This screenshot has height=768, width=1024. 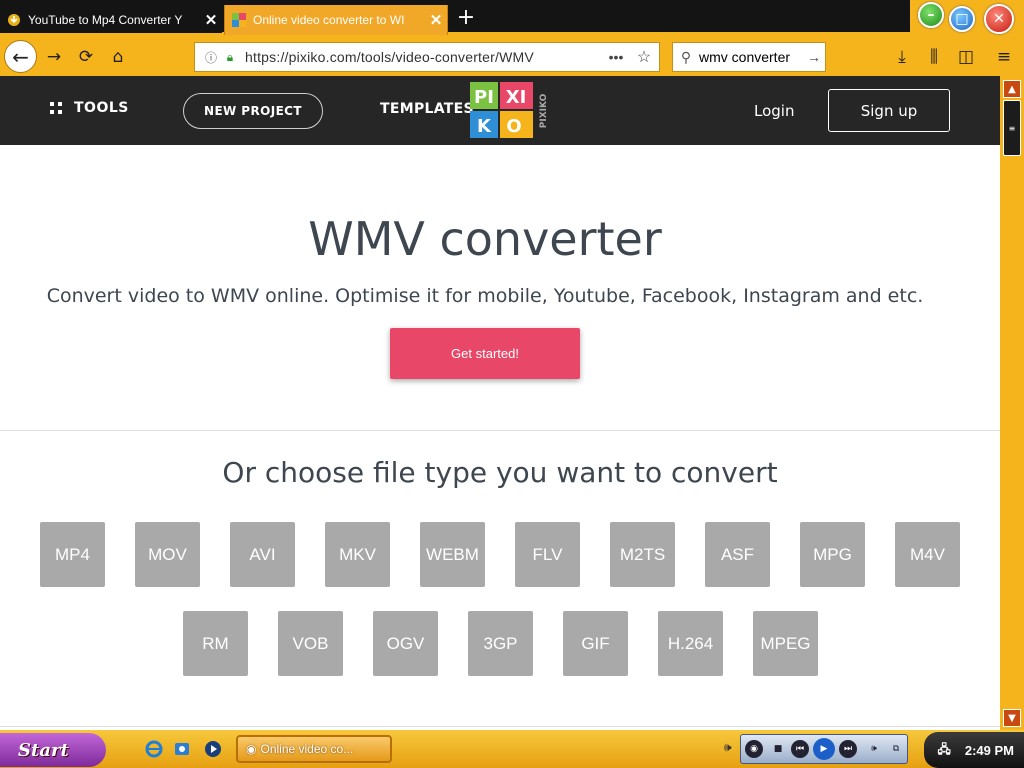 I want to click on tools-menu: TOOLS, so click(x=89, y=108).